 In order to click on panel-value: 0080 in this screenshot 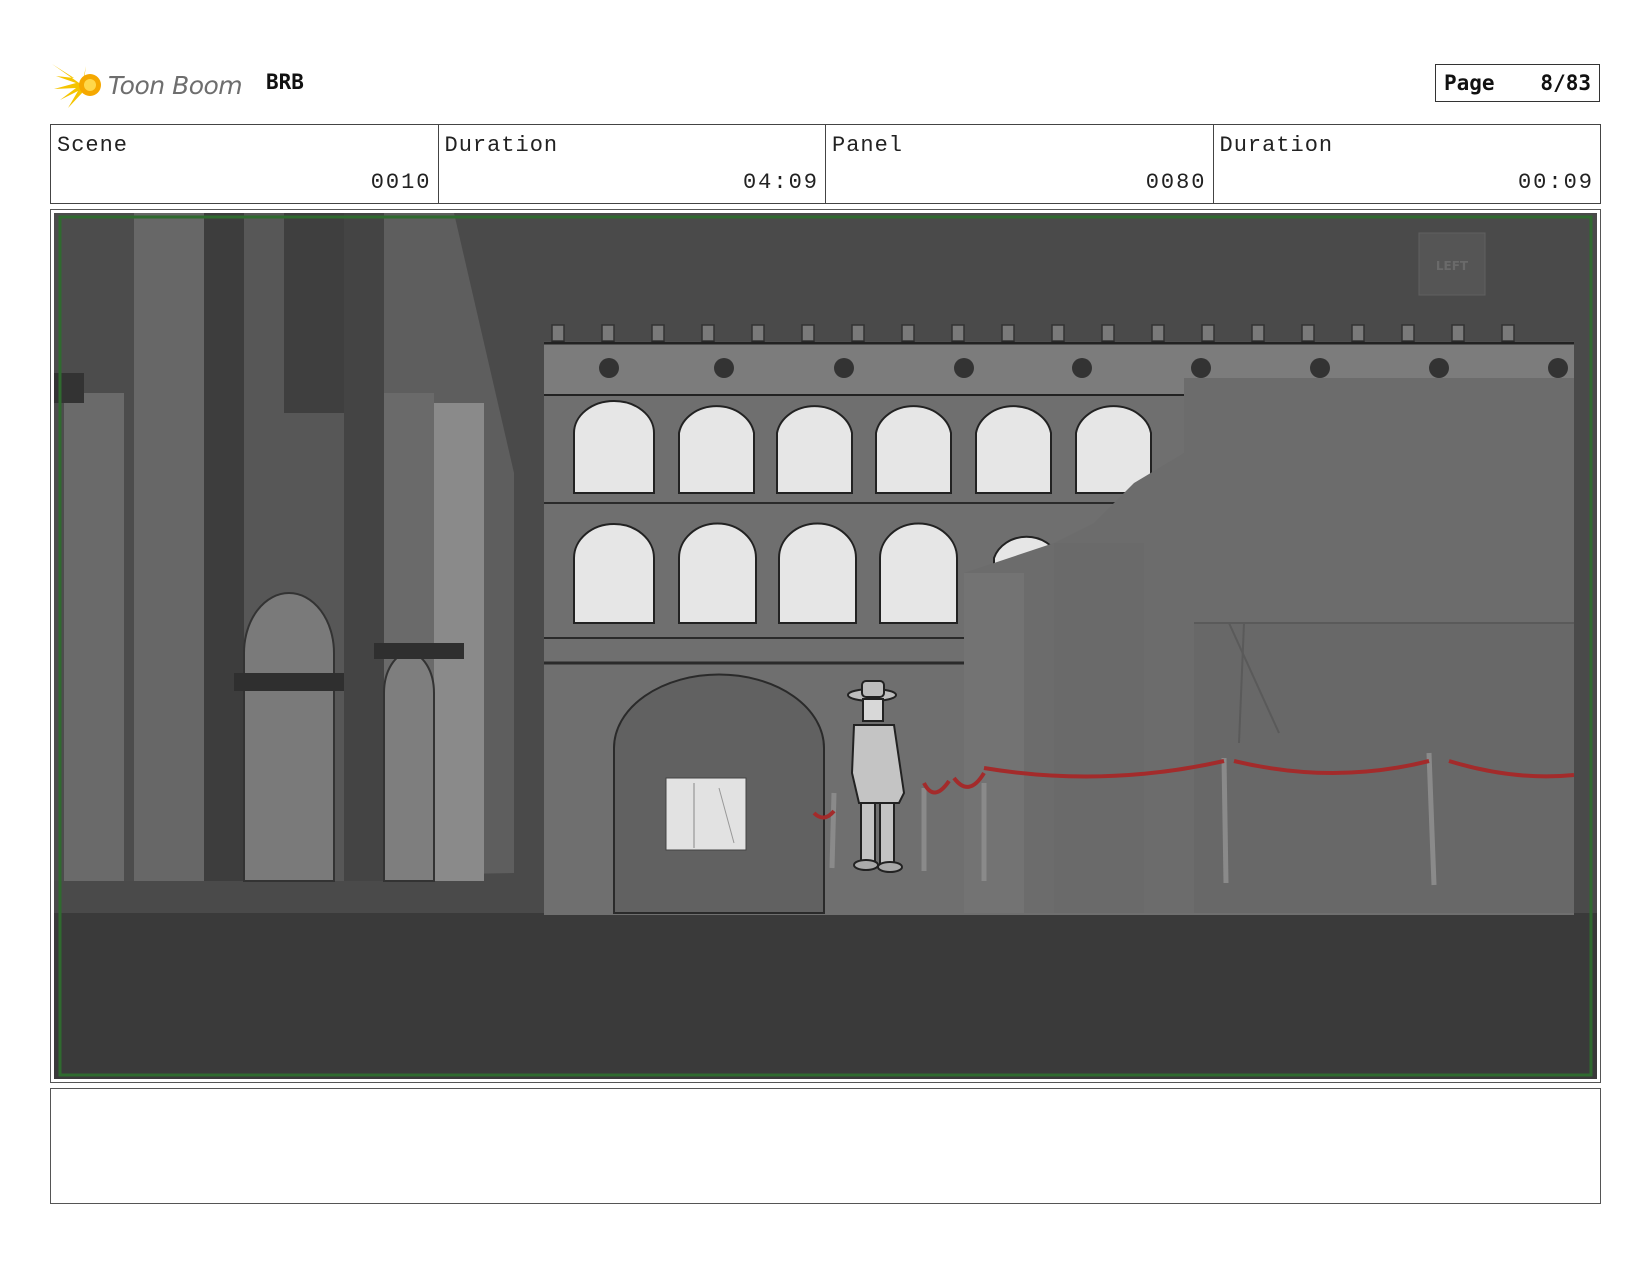, I will do `click(1176, 182)`.